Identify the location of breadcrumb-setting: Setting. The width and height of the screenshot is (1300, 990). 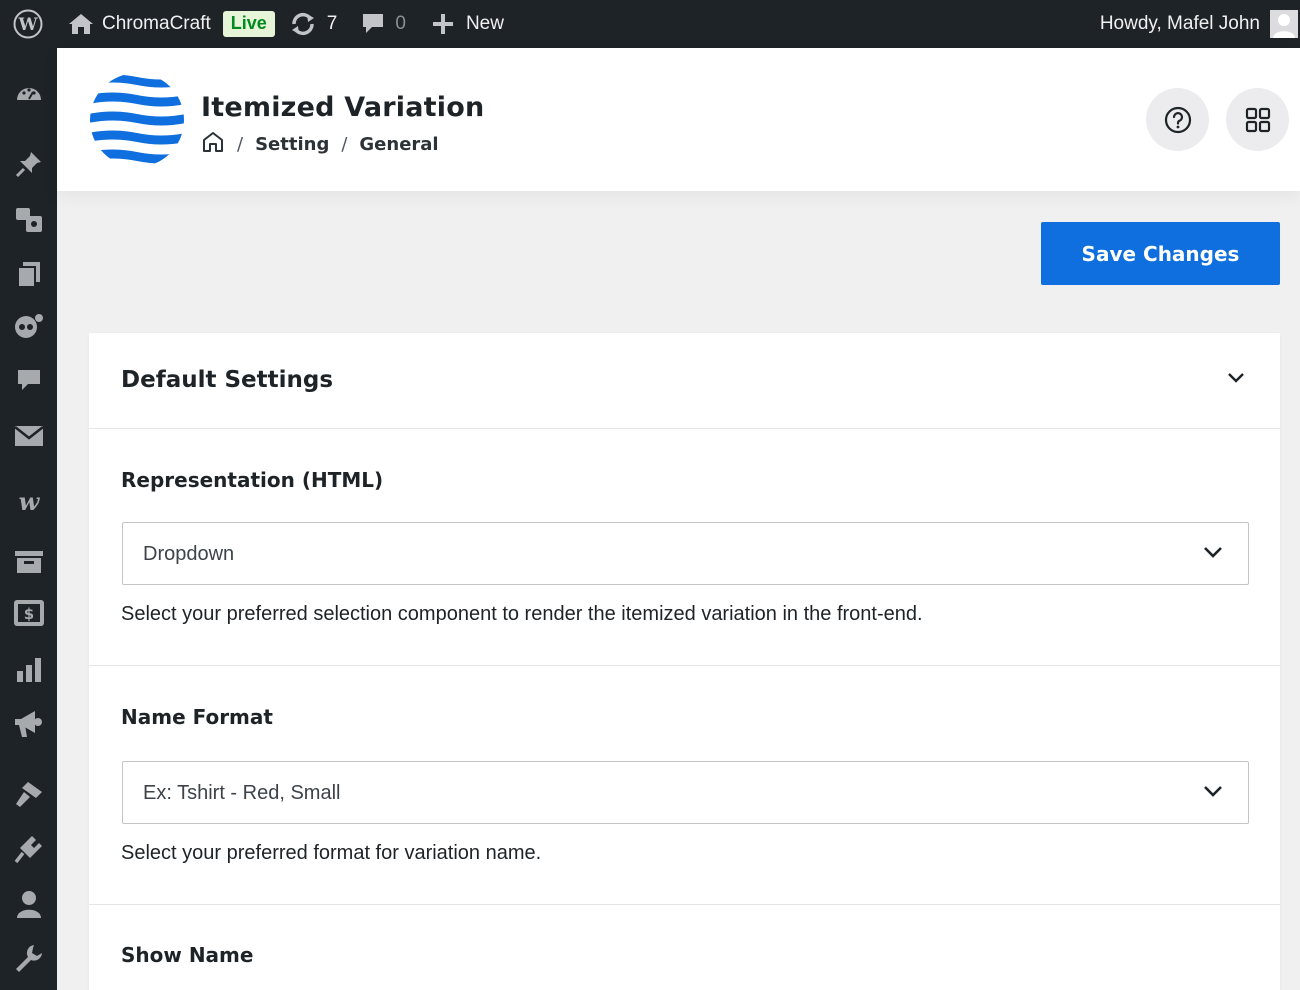
(292, 144).